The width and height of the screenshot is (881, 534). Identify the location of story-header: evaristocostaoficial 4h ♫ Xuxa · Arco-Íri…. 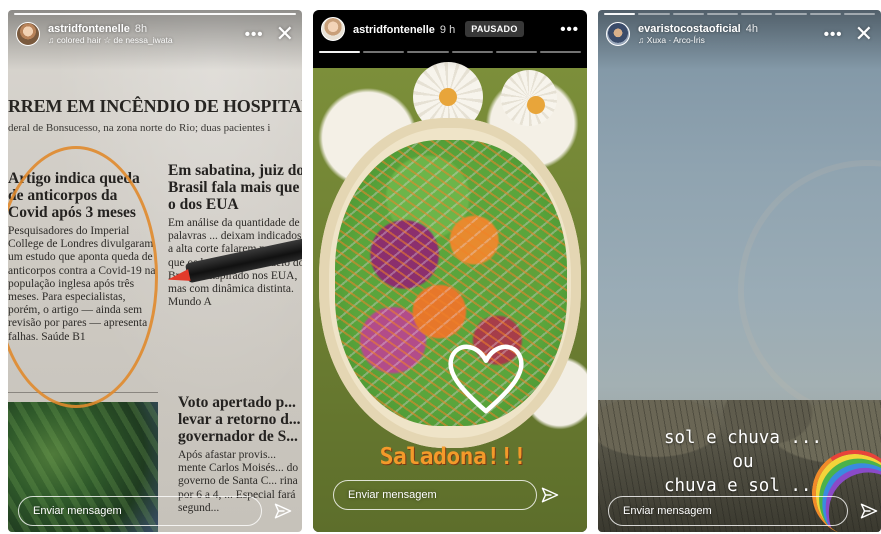
(739, 34).